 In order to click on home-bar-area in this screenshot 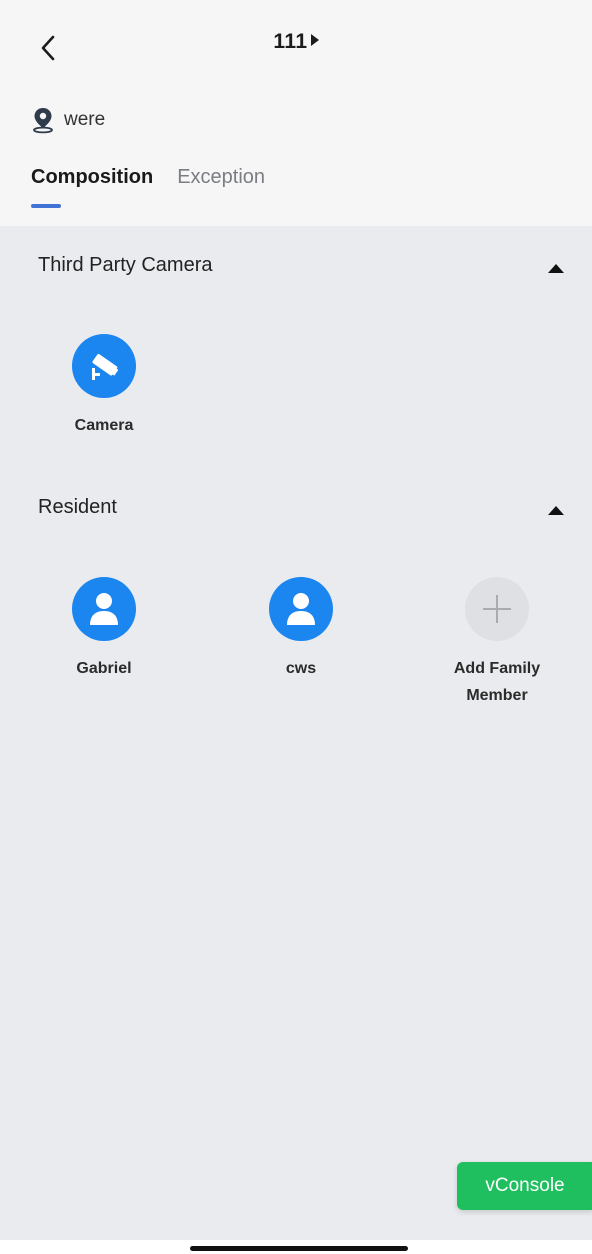, I will do `click(296, 1247)`.